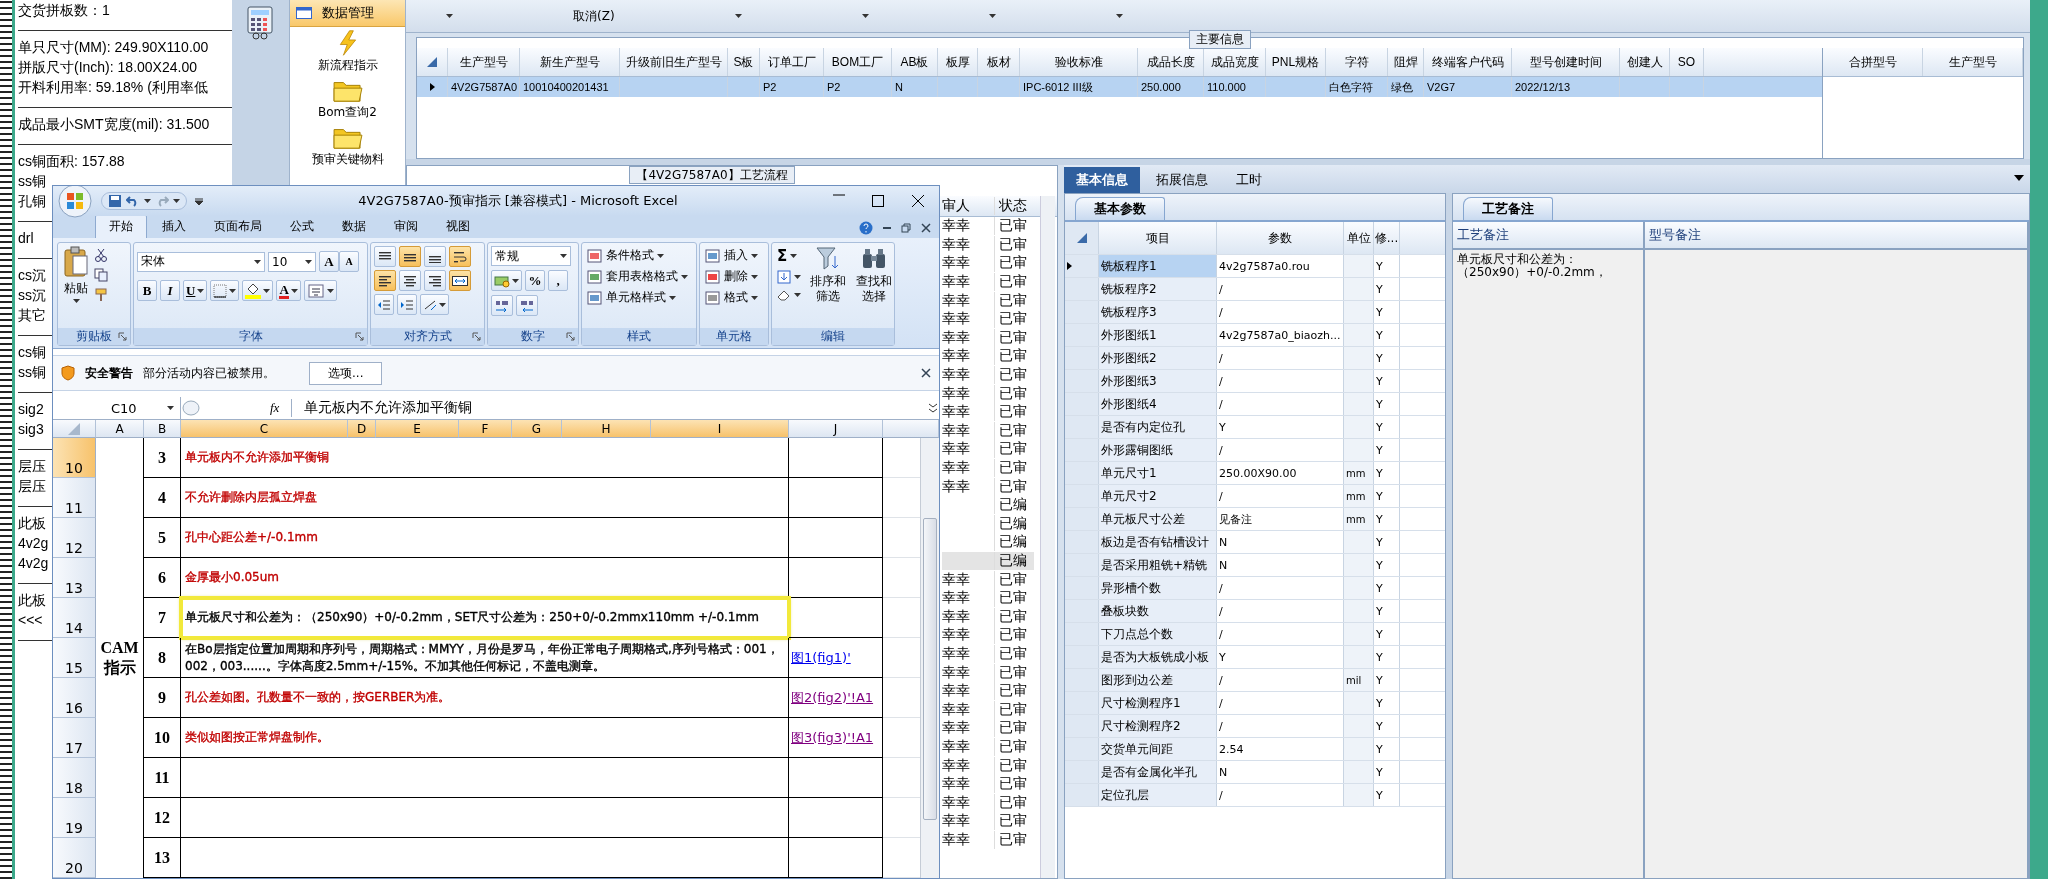  What do you see at coordinates (246, 408) in the screenshot?
I see `insert-function-button: fx` at bounding box center [246, 408].